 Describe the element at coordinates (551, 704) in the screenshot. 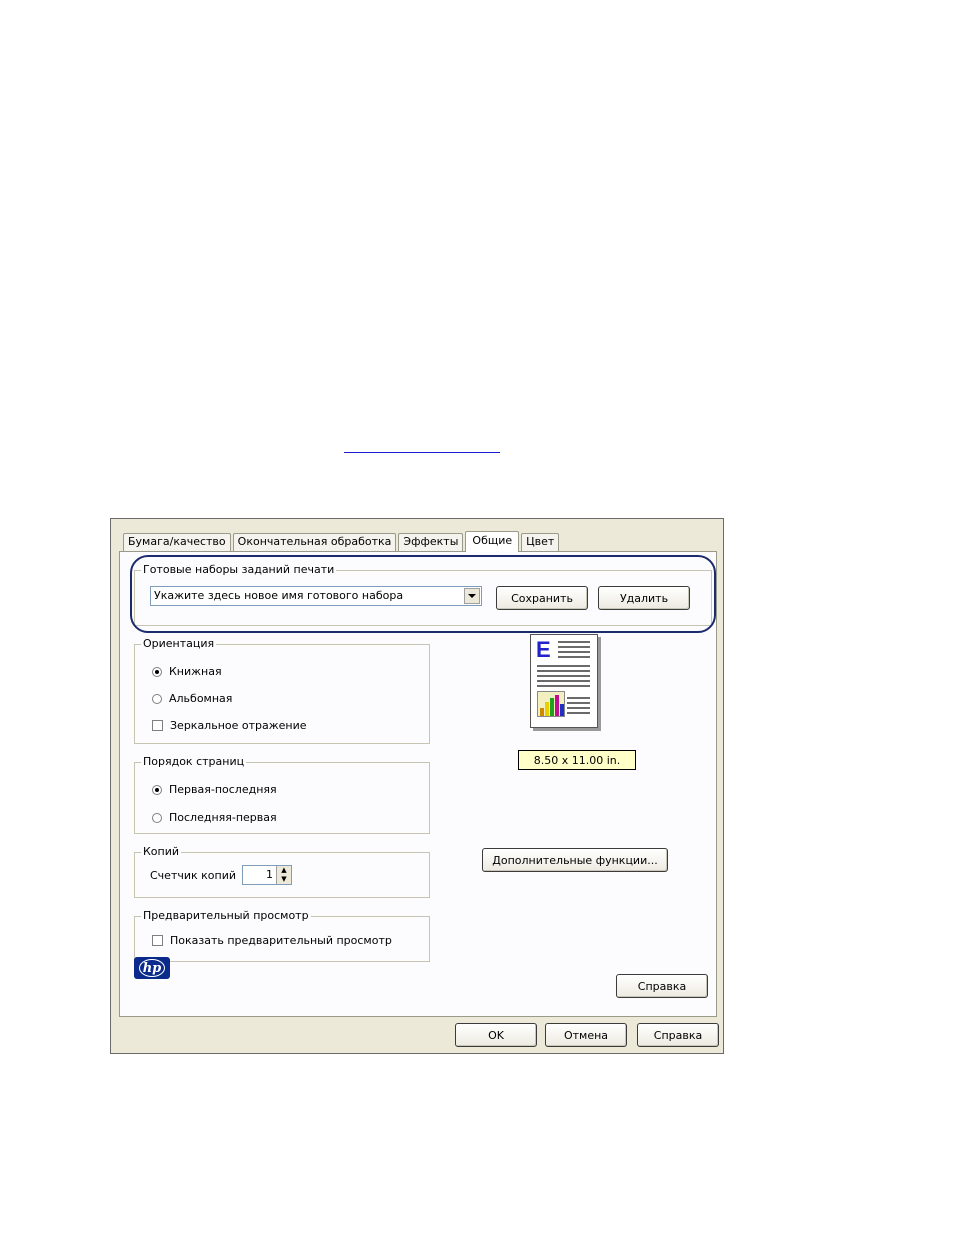

I see `bar-chart-graphic` at that location.